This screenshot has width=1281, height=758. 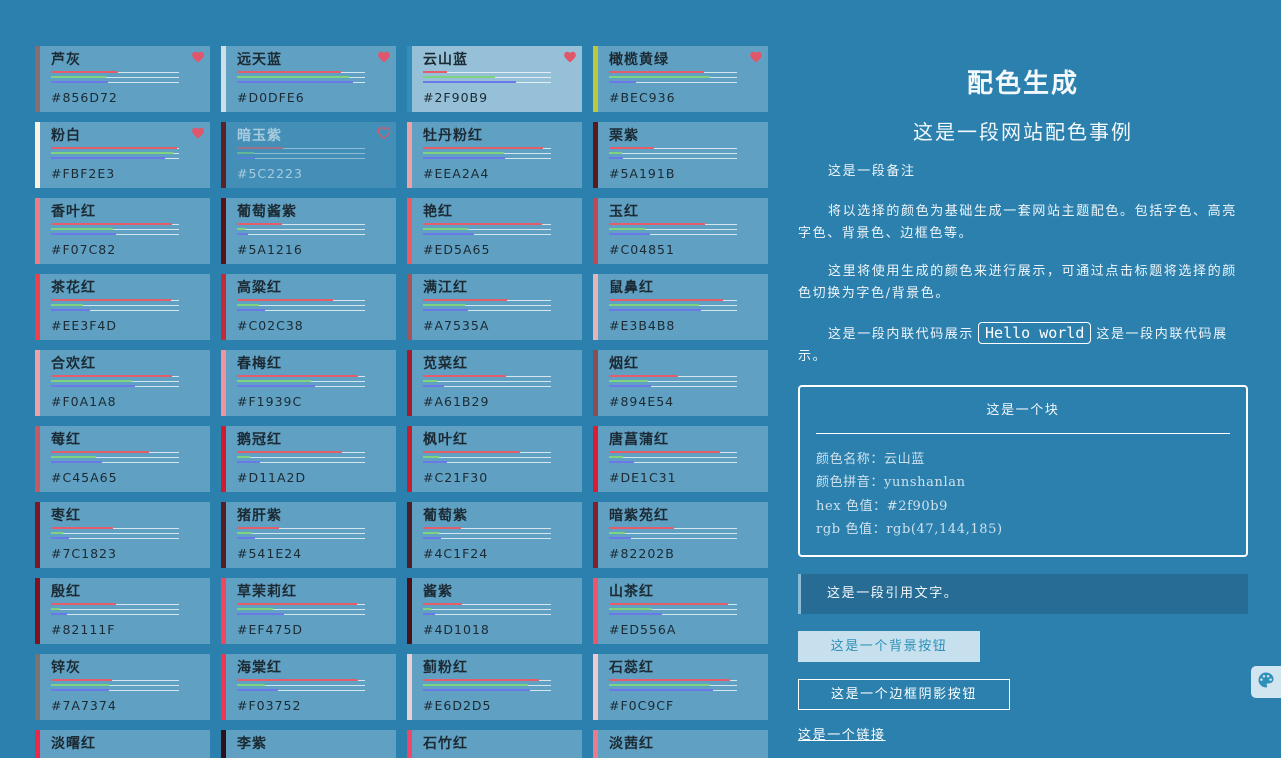 I want to click on color-card: 石竹红, so click(x=494, y=744).